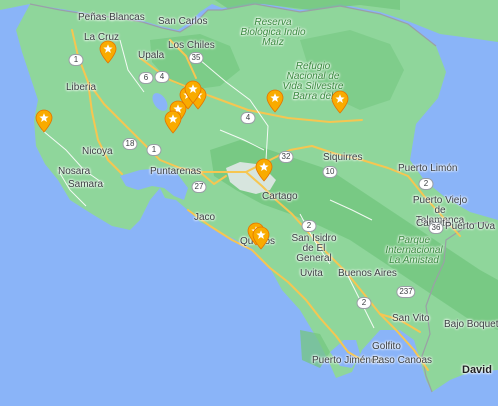 The width and height of the screenshot is (498, 406). I want to click on place-label: San Vito, so click(411, 318).